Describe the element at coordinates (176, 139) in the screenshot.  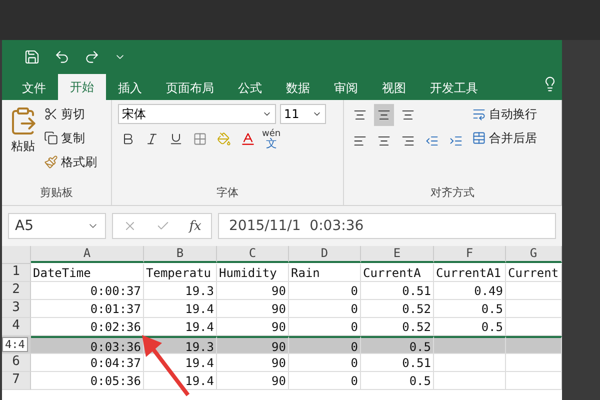
I see `underline-icon` at that location.